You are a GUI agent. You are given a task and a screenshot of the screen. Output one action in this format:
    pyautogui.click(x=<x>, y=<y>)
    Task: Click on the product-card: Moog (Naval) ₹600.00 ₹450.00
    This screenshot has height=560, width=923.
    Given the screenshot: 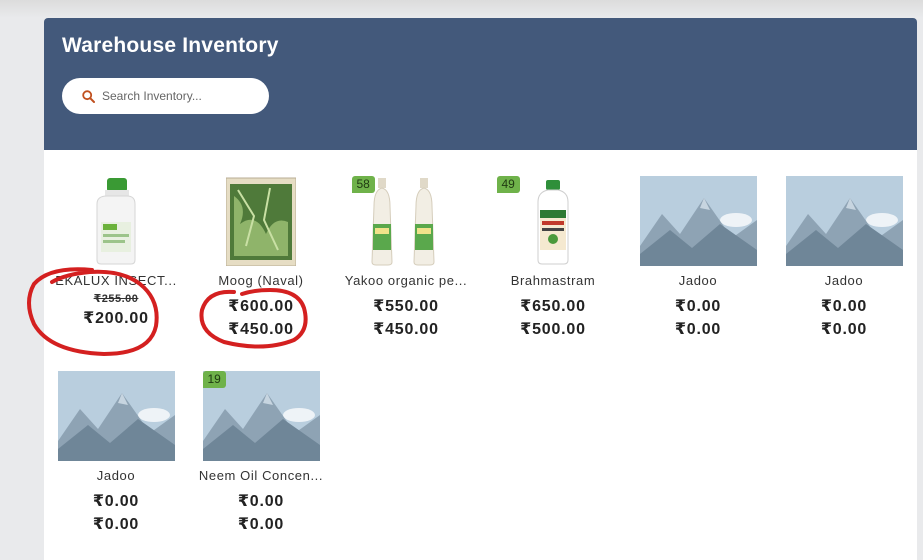 What is the action you would take?
    pyautogui.click(x=261, y=258)
    